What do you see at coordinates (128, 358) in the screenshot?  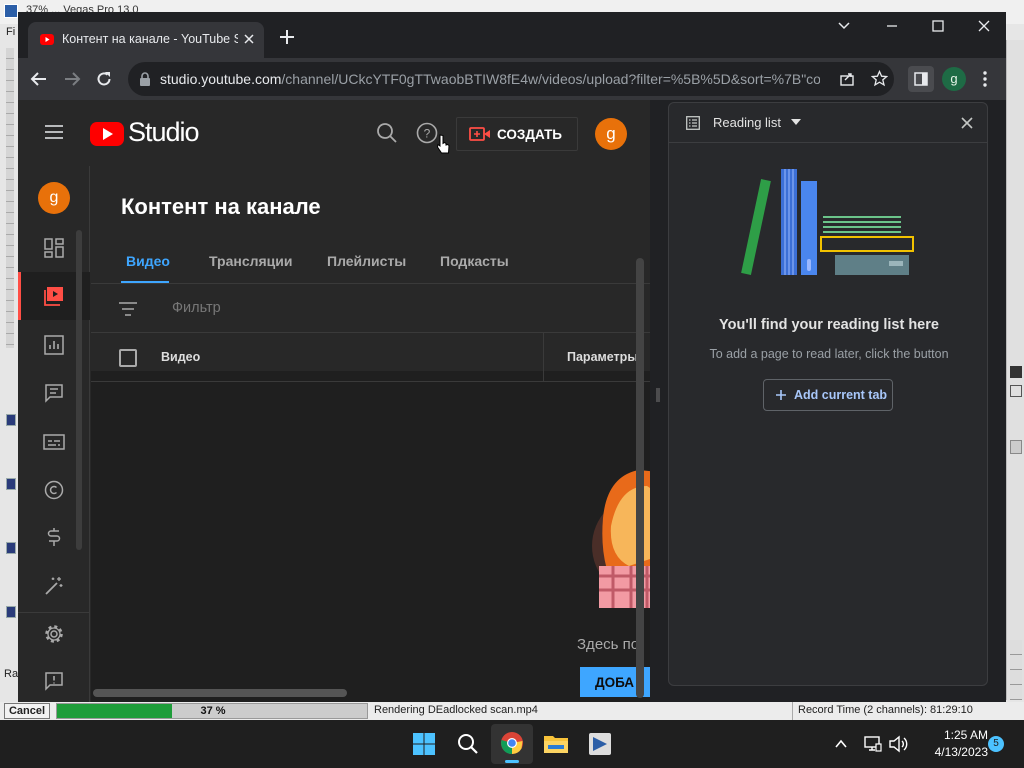 I see `select-all-checkbox` at bounding box center [128, 358].